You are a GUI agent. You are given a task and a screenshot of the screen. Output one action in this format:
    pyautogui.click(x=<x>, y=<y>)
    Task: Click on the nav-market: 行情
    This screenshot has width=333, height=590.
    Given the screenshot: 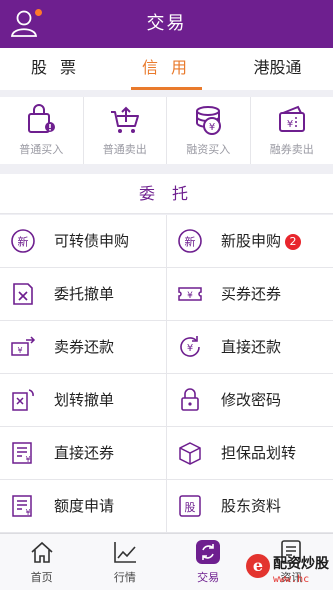 What is the action you would take?
    pyautogui.click(x=124, y=562)
    